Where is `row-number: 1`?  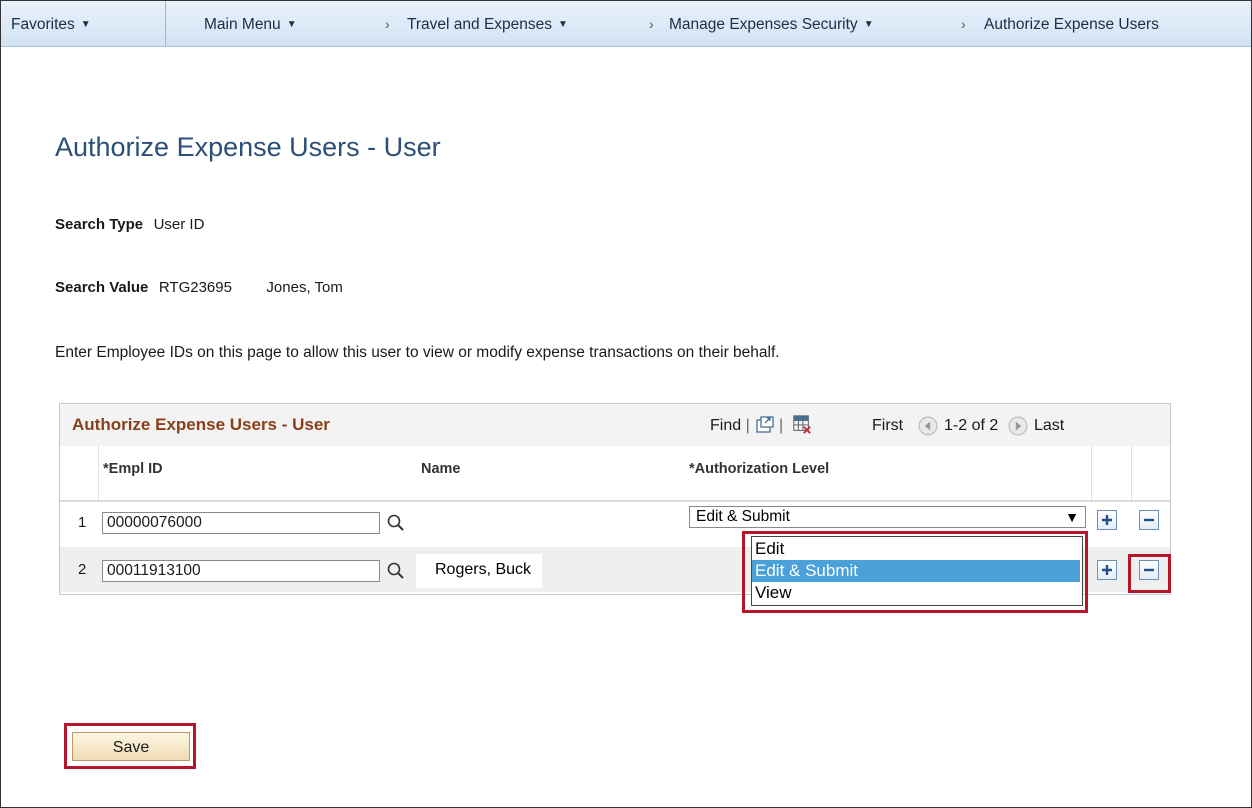
row-number: 1 is located at coordinates (82, 522).